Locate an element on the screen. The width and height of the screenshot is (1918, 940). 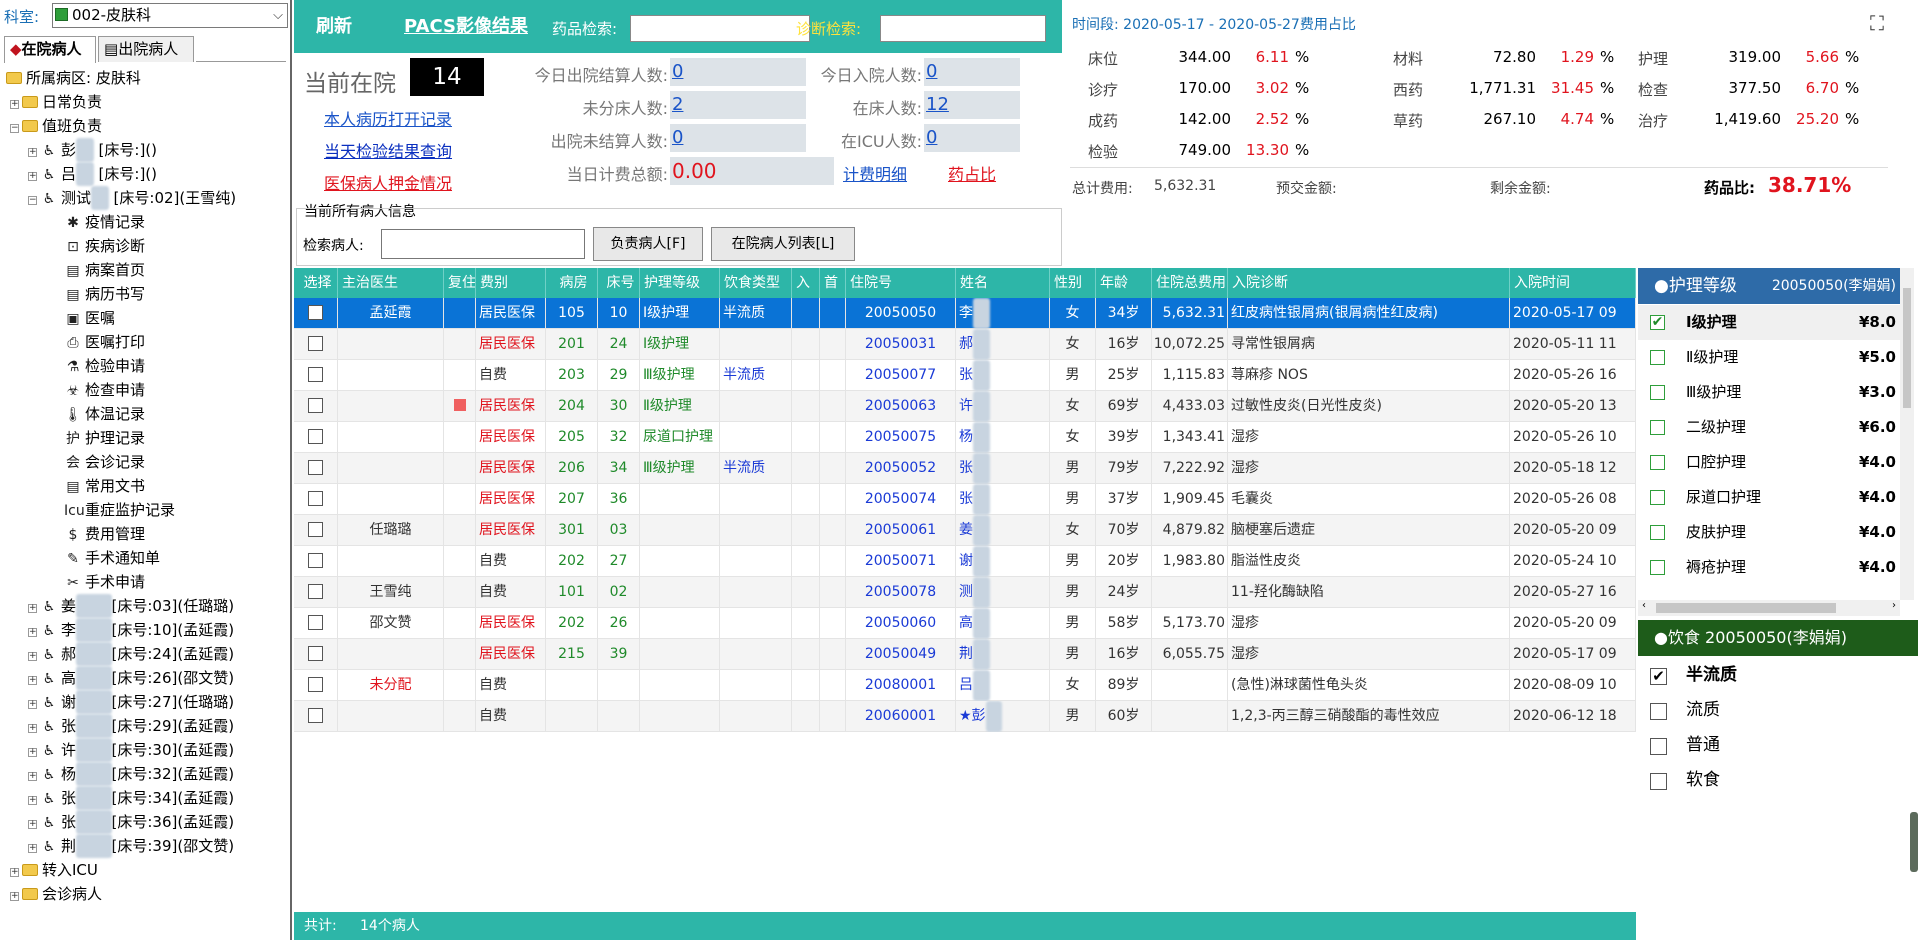
col-room-header: 病房 is located at coordinates (572, 283).